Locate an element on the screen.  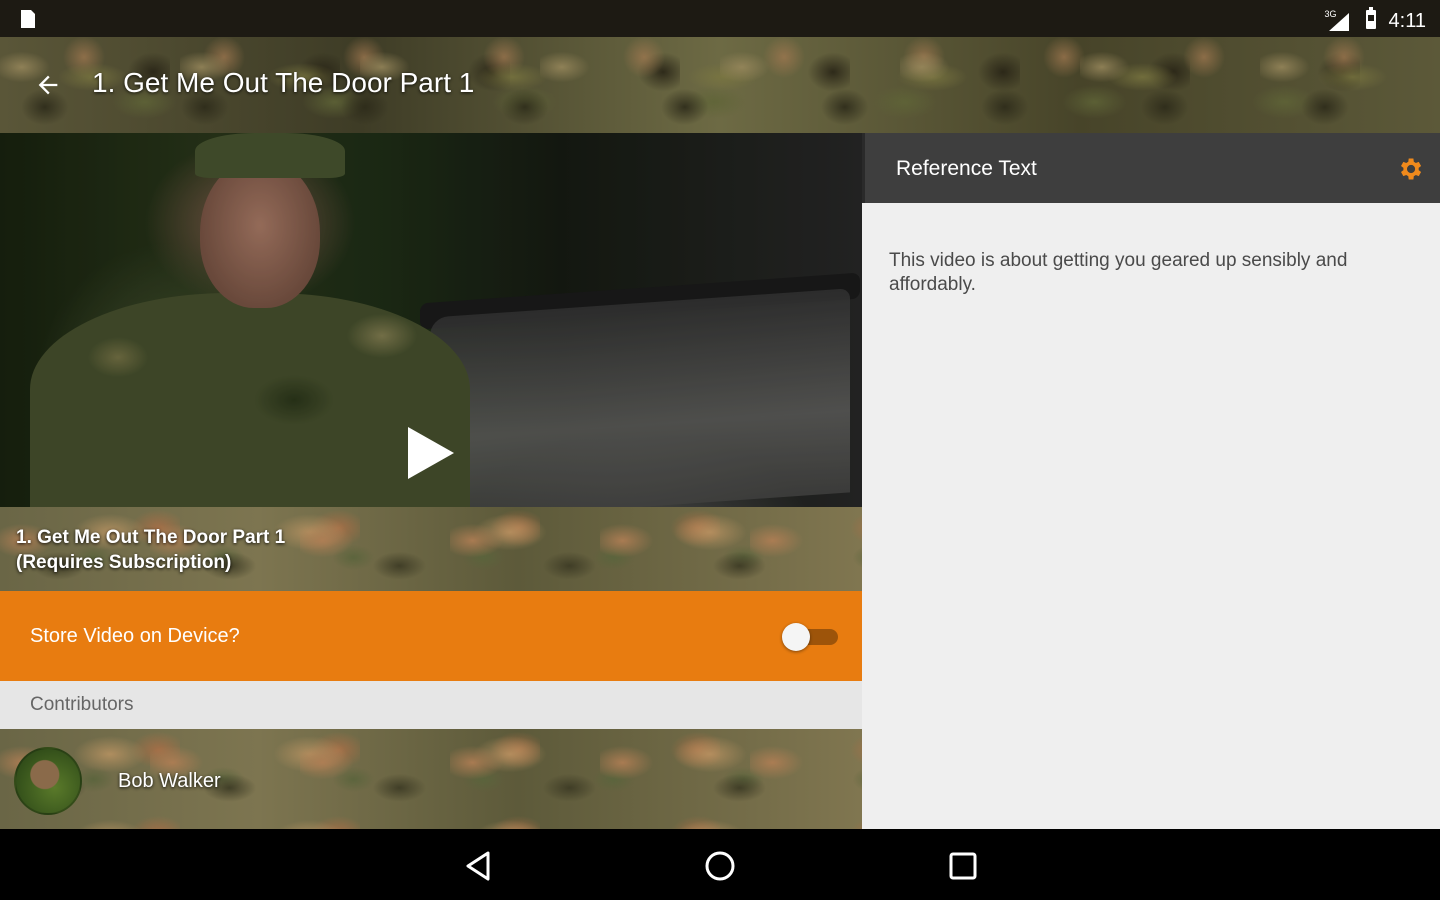
play-button is located at coordinates (430, 453).